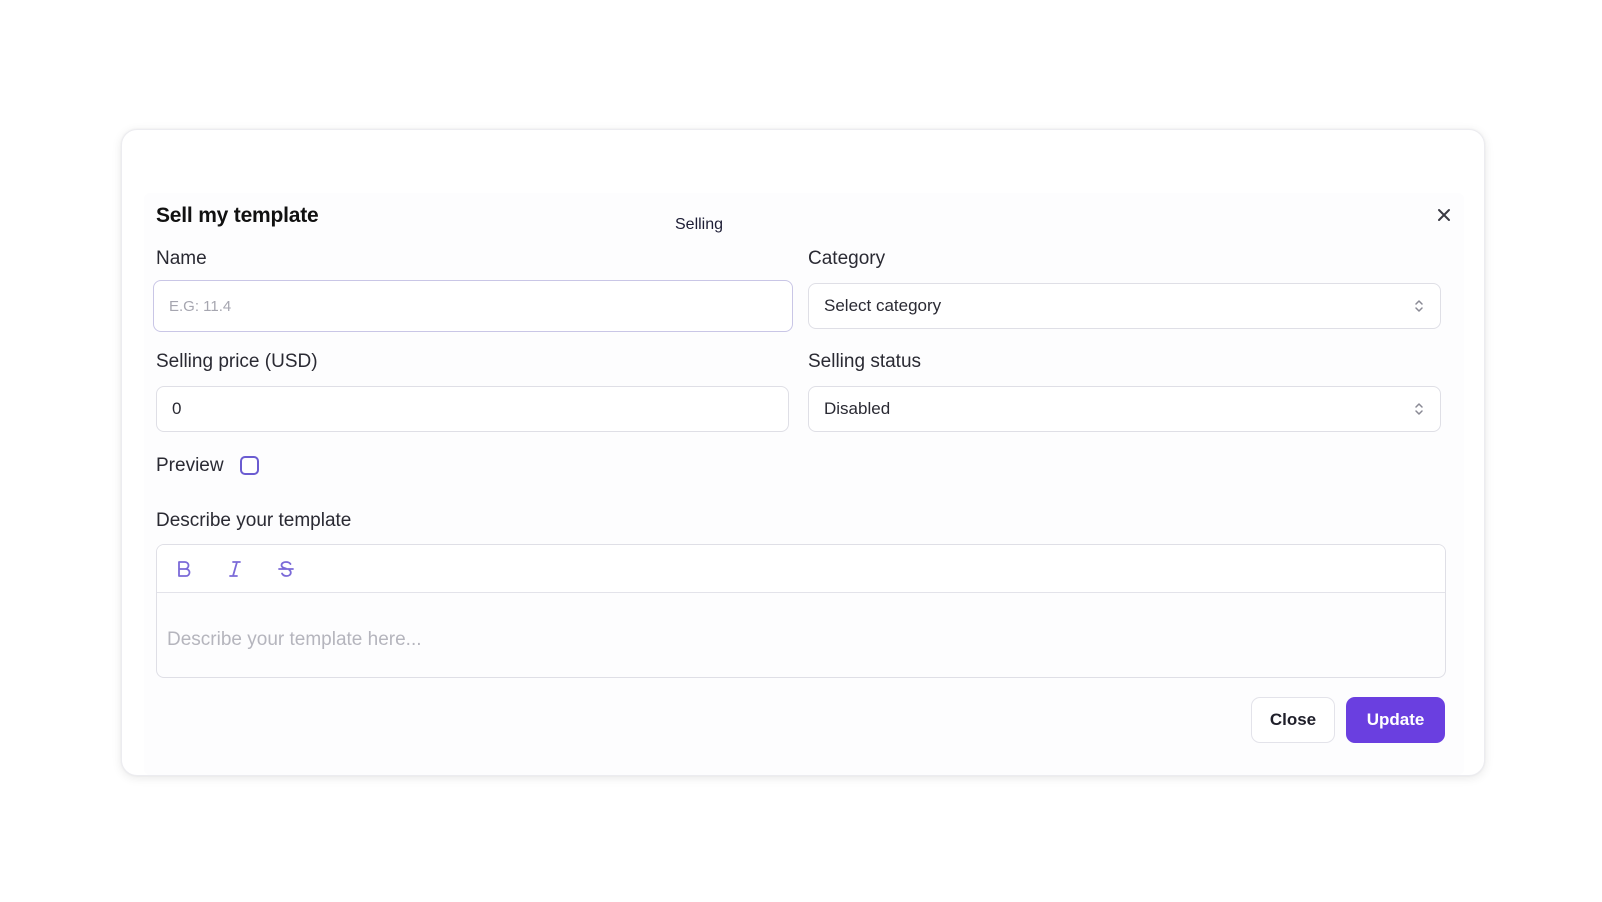 The height and width of the screenshot is (902, 1602). I want to click on close-icon, so click(1444, 215).